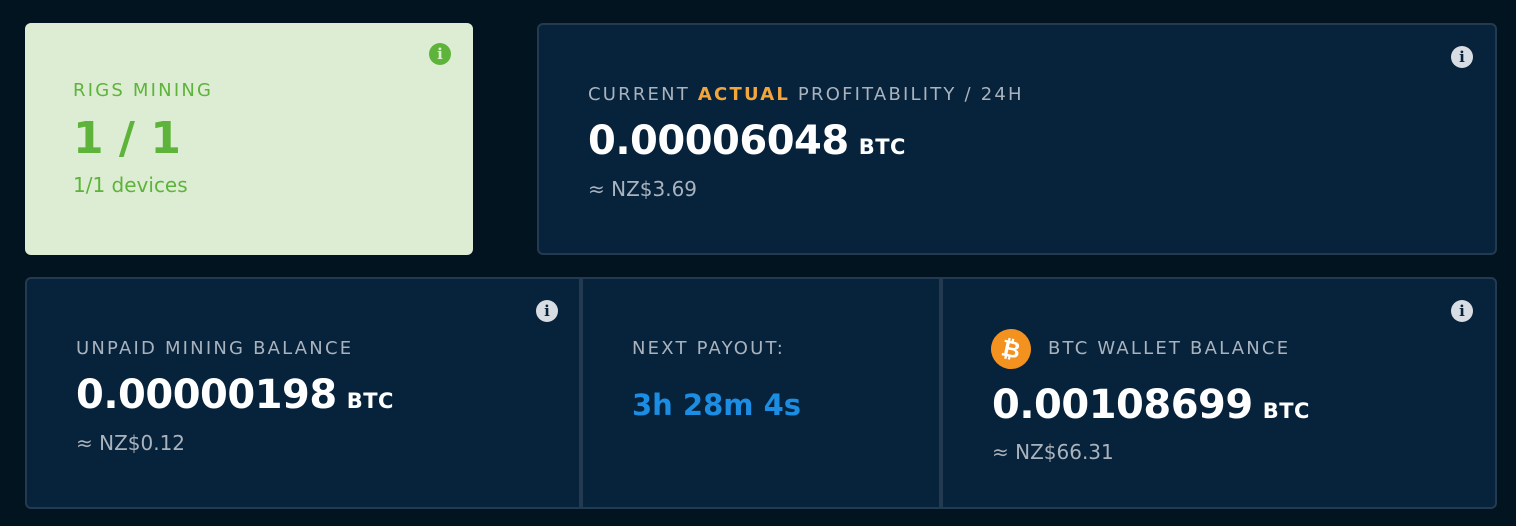 The width and height of the screenshot is (1516, 526). I want to click on wallet-balance-value: 0.00108699 BTC, so click(1151, 405).